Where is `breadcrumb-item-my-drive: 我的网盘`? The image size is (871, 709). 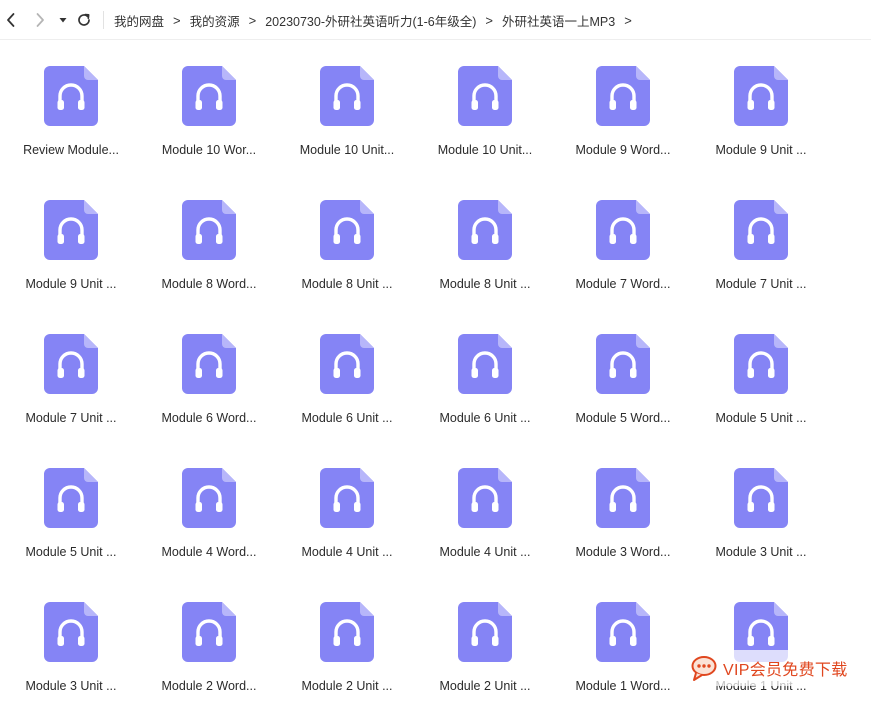 breadcrumb-item-my-drive: 我的网盘 is located at coordinates (139, 20).